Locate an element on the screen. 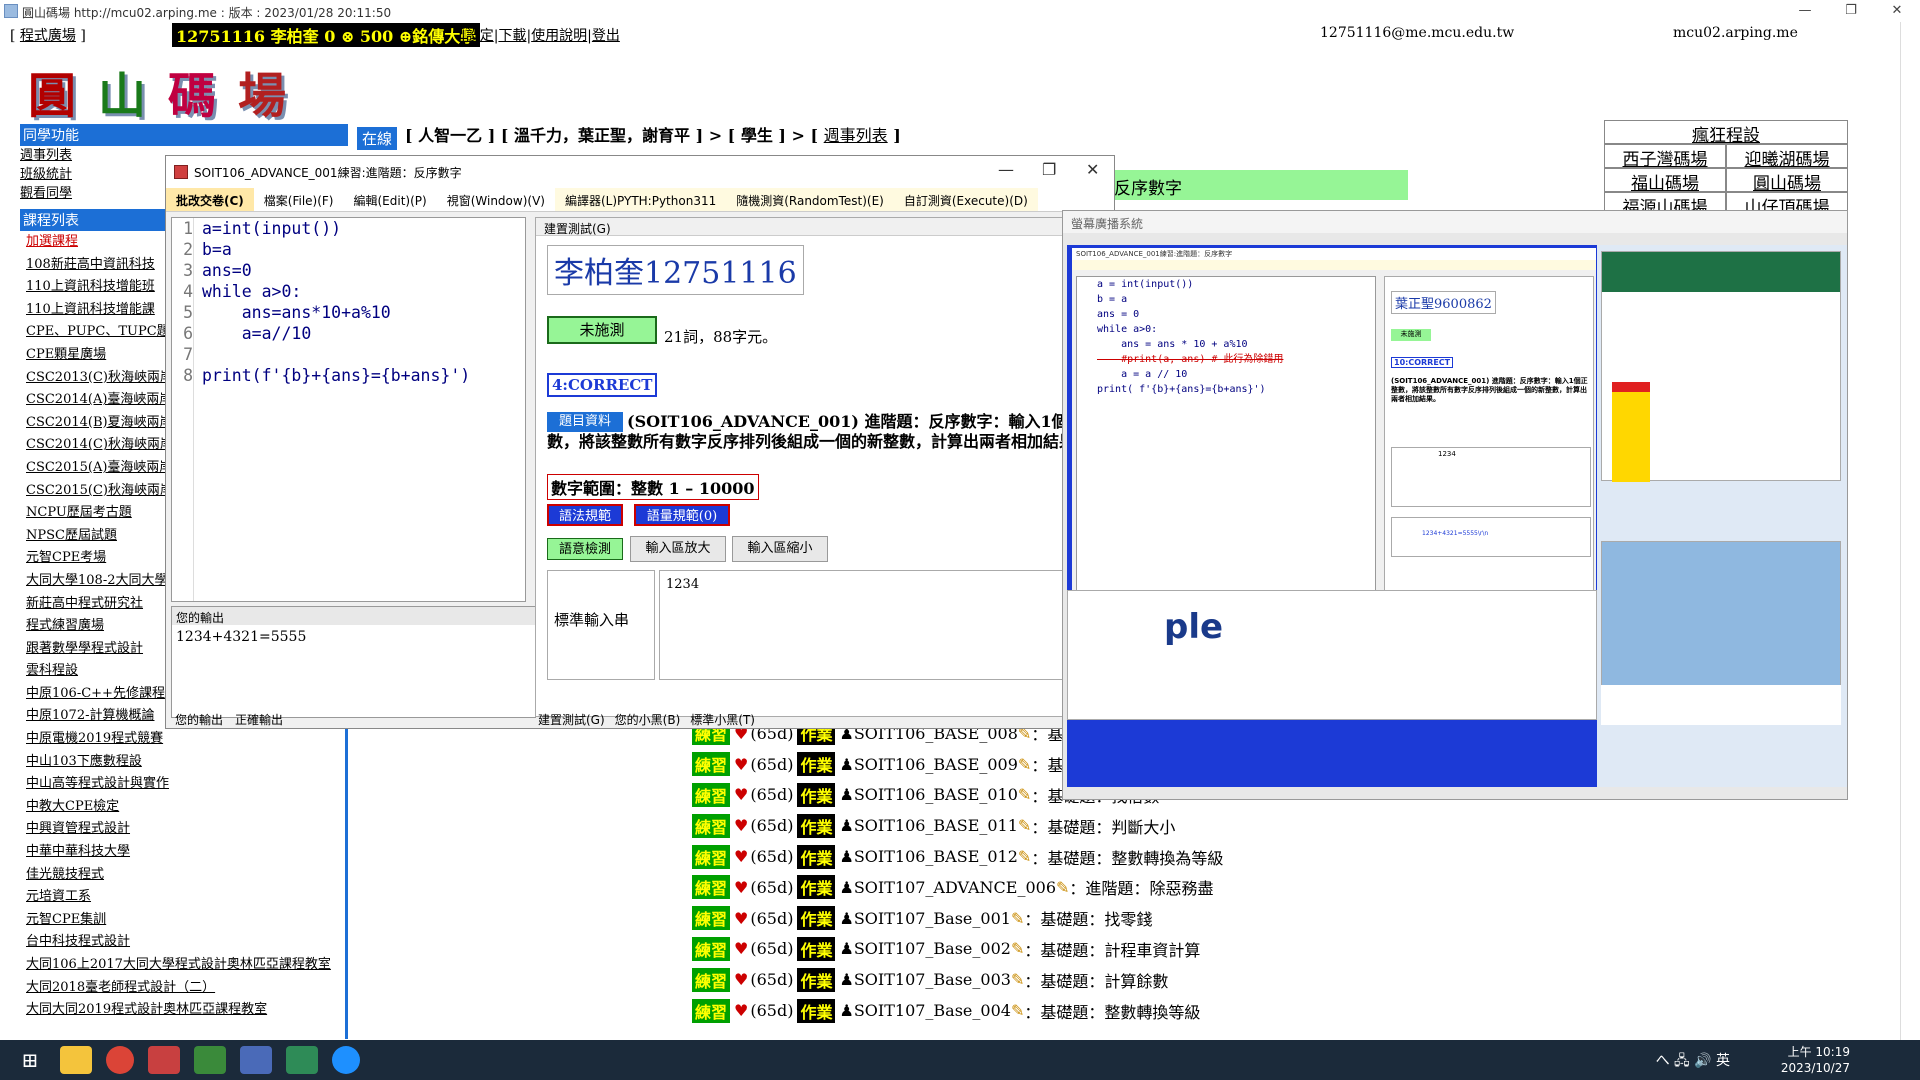  assignment-row: 練習 ♥ (65d) 作業 ♟ SOIT107_ADVANCE_006 ✎ ：進階題 ：除惡務盡 is located at coordinates (952, 887).